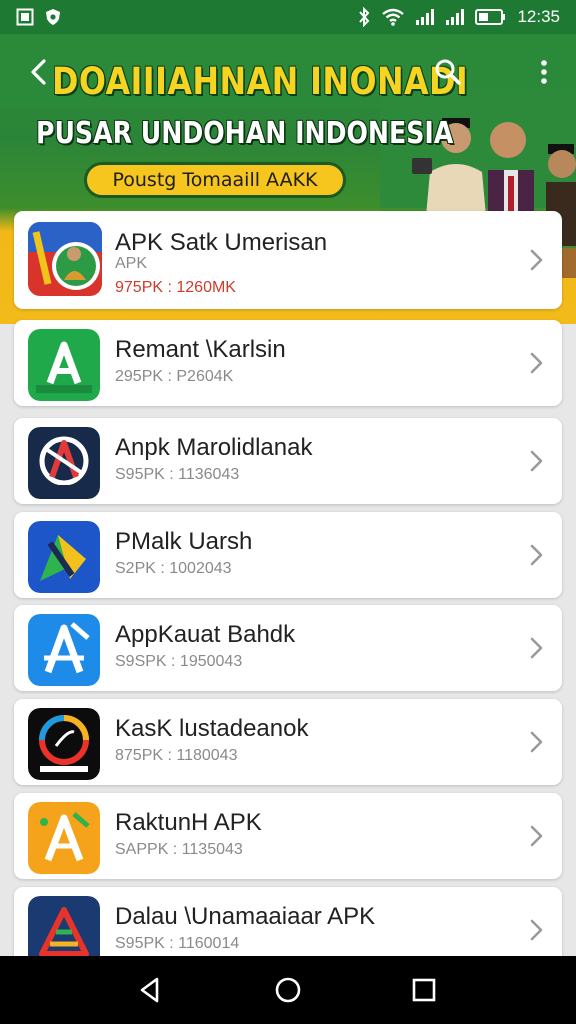 The height and width of the screenshot is (1024, 576). What do you see at coordinates (179, 849) in the screenshot?
I see `app-meta: SAPPK : 1135043` at bounding box center [179, 849].